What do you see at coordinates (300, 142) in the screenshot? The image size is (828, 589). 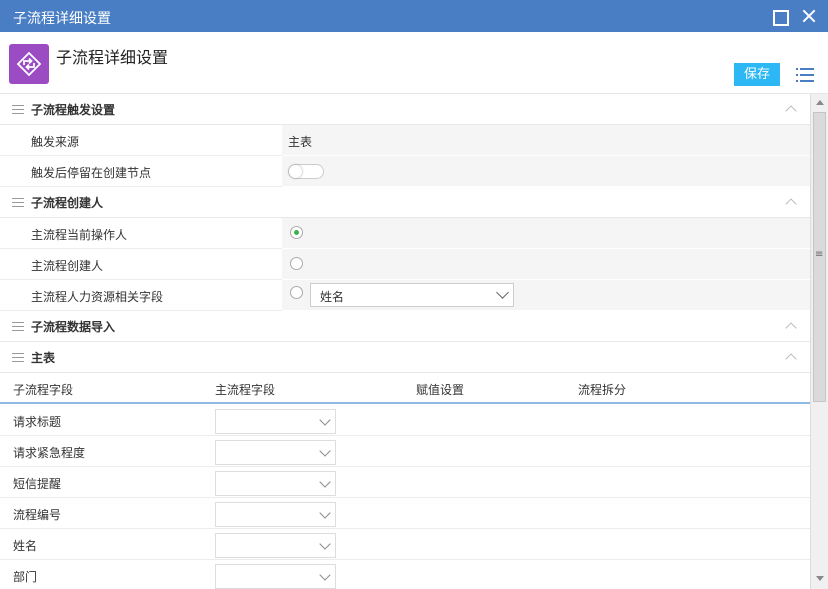 I see `trigger-source-value: 主表` at bounding box center [300, 142].